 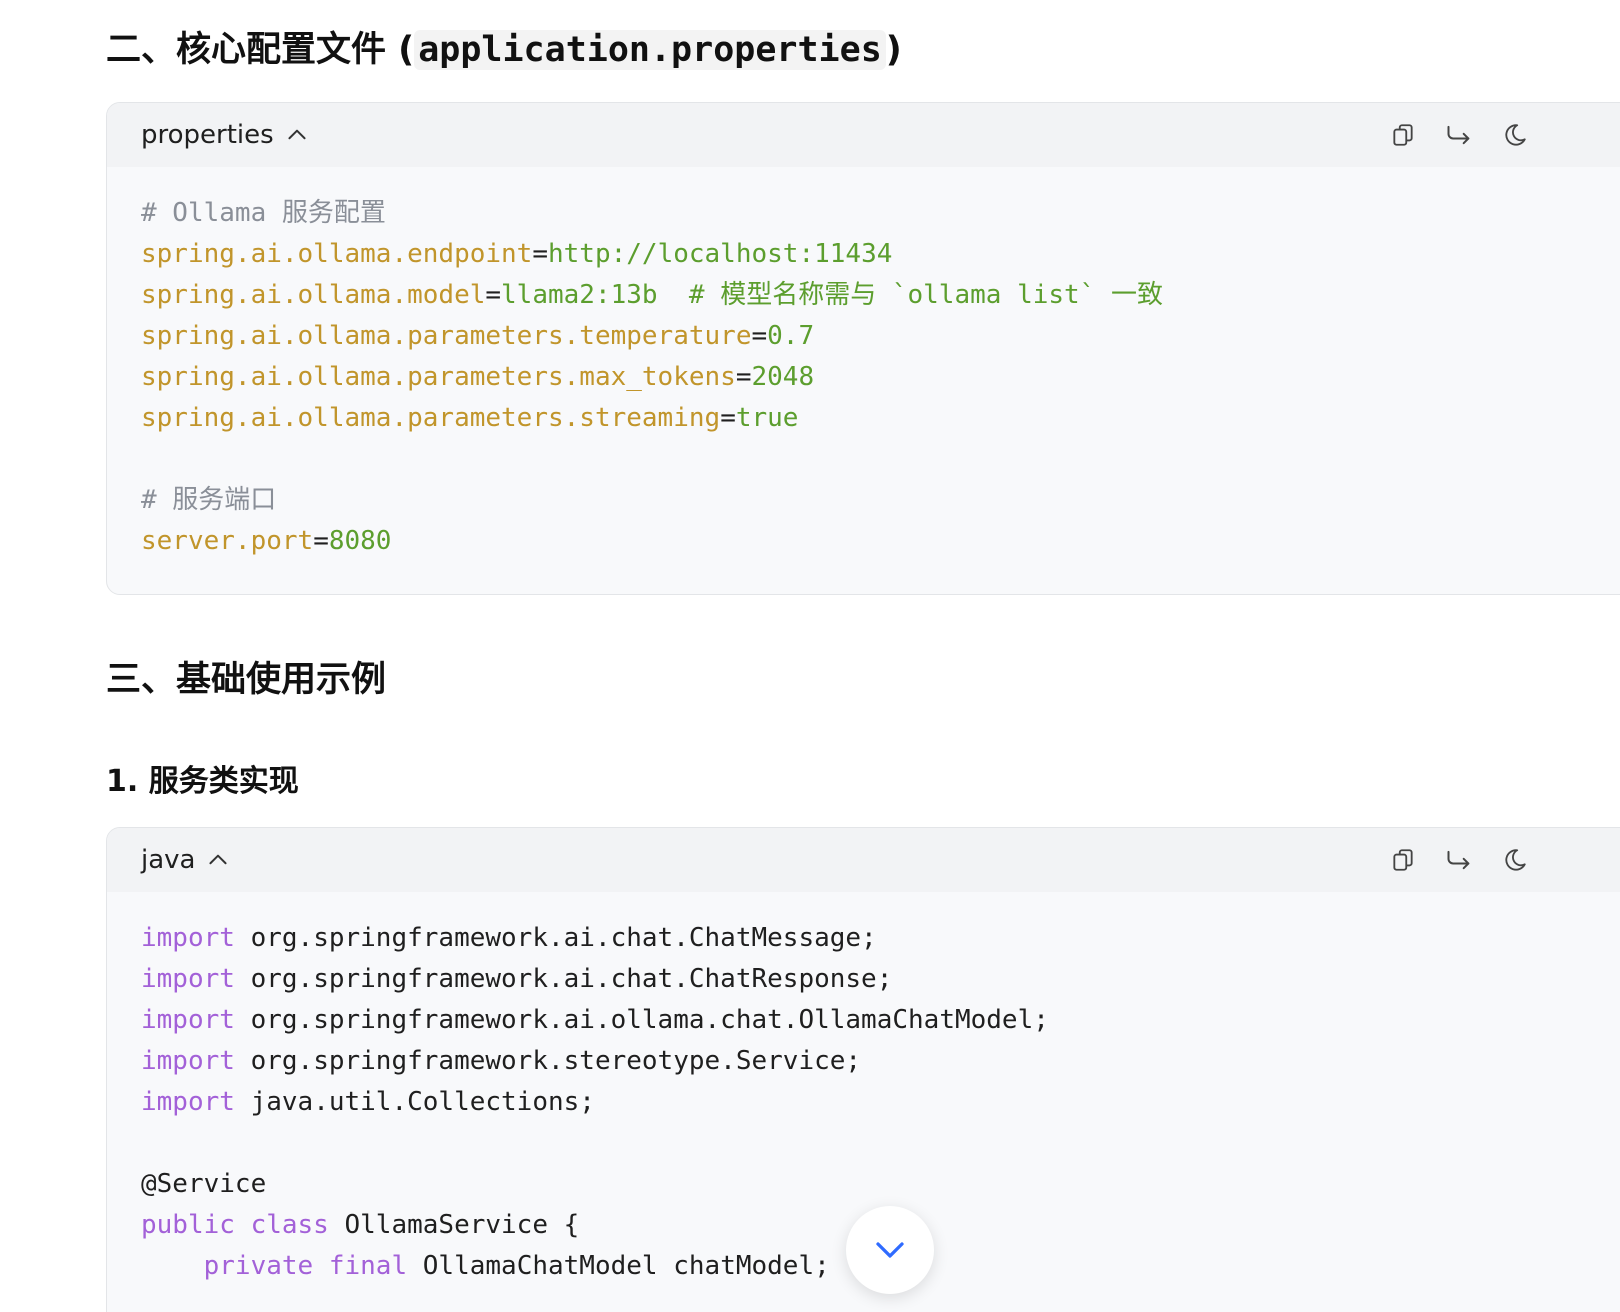 What do you see at coordinates (168, 860) in the screenshot?
I see `code-lang-label: java` at bounding box center [168, 860].